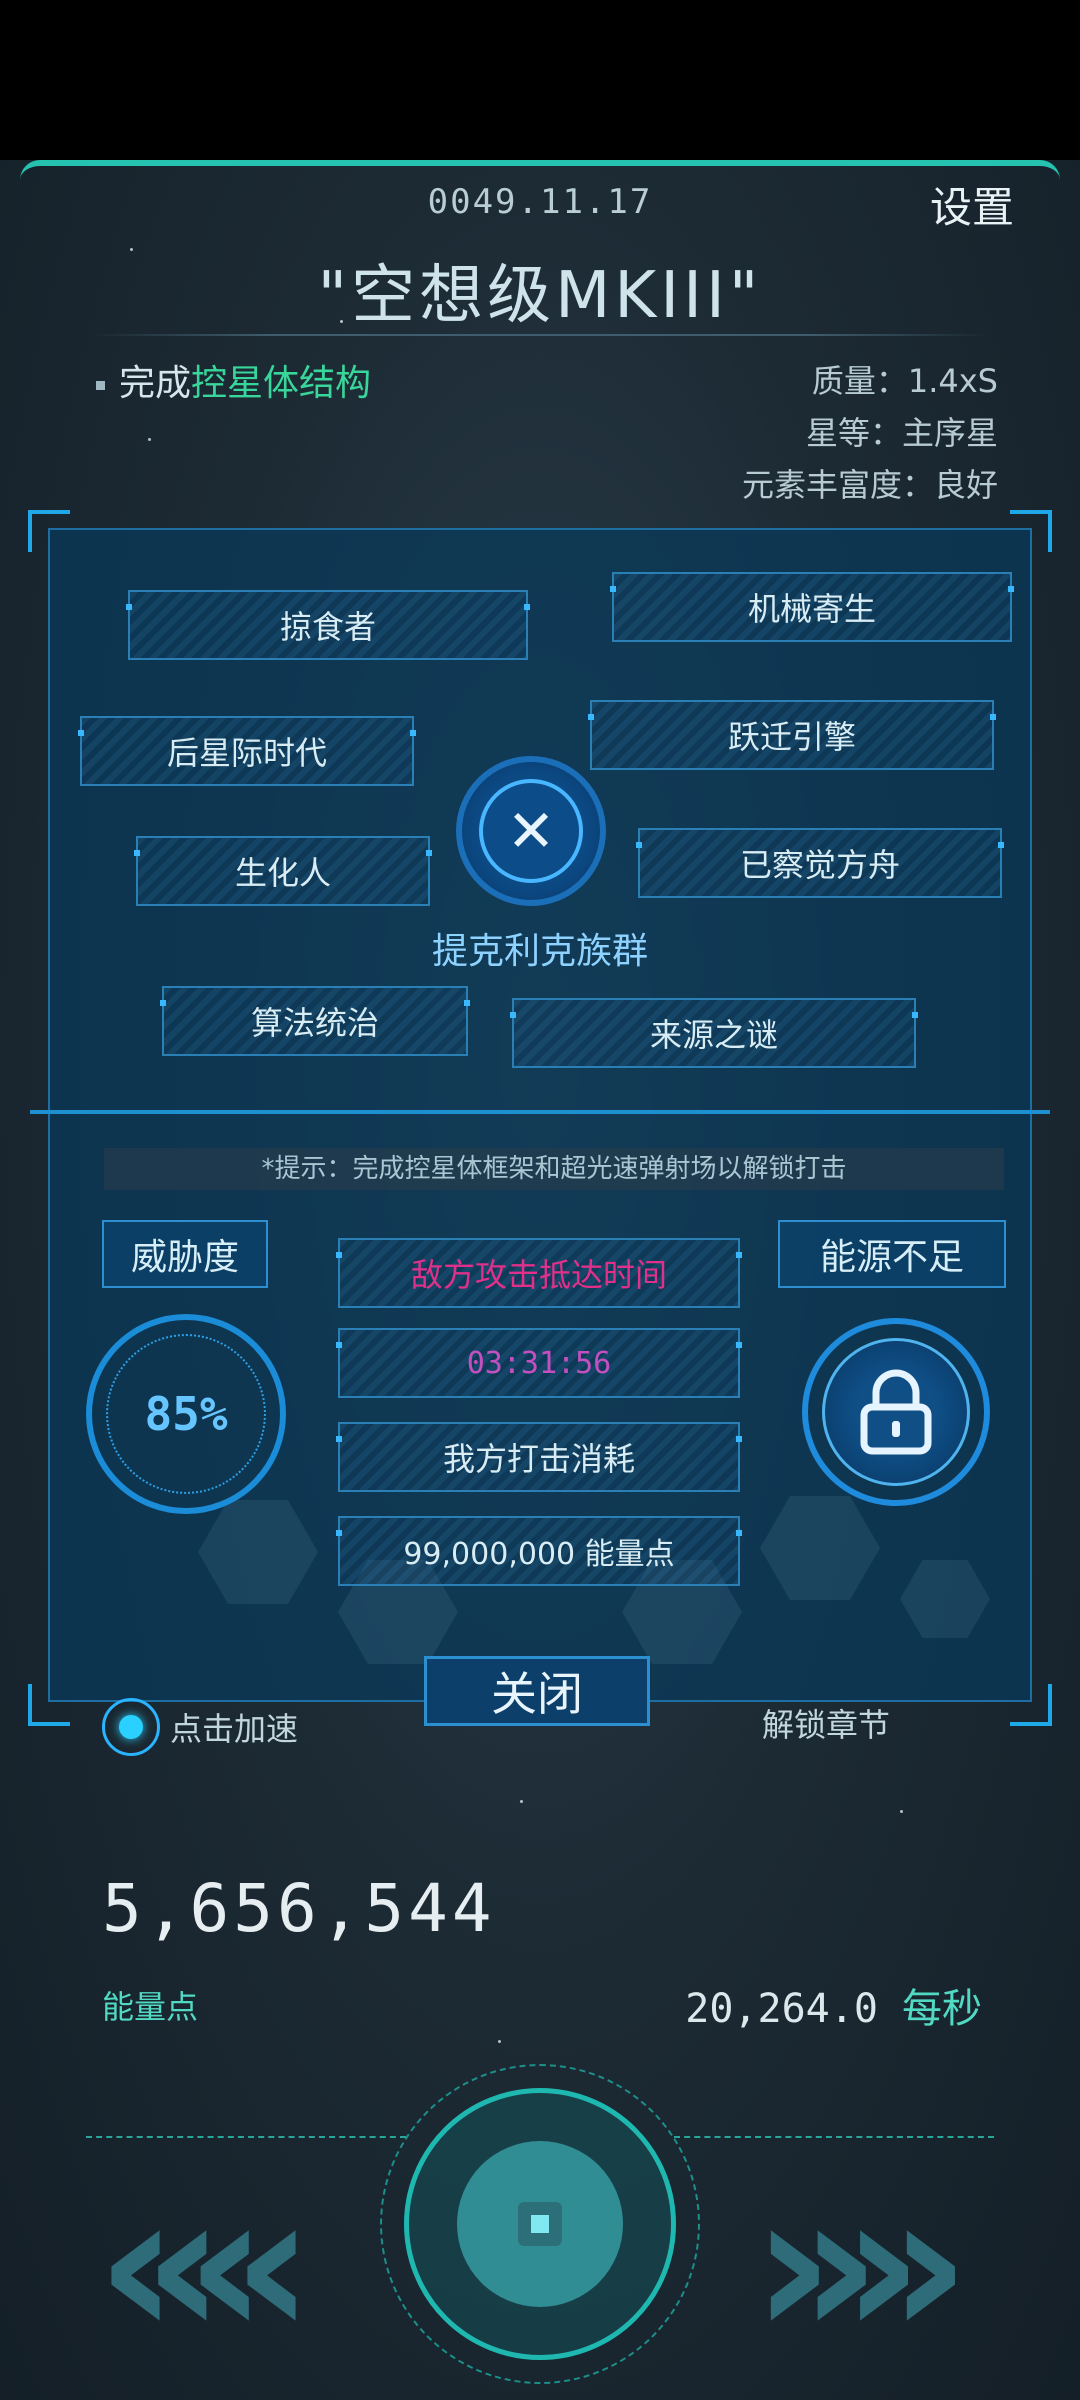 Image resolution: width=1080 pixels, height=2400 pixels. I want to click on game-date: 0049.11.17, so click(540, 202).